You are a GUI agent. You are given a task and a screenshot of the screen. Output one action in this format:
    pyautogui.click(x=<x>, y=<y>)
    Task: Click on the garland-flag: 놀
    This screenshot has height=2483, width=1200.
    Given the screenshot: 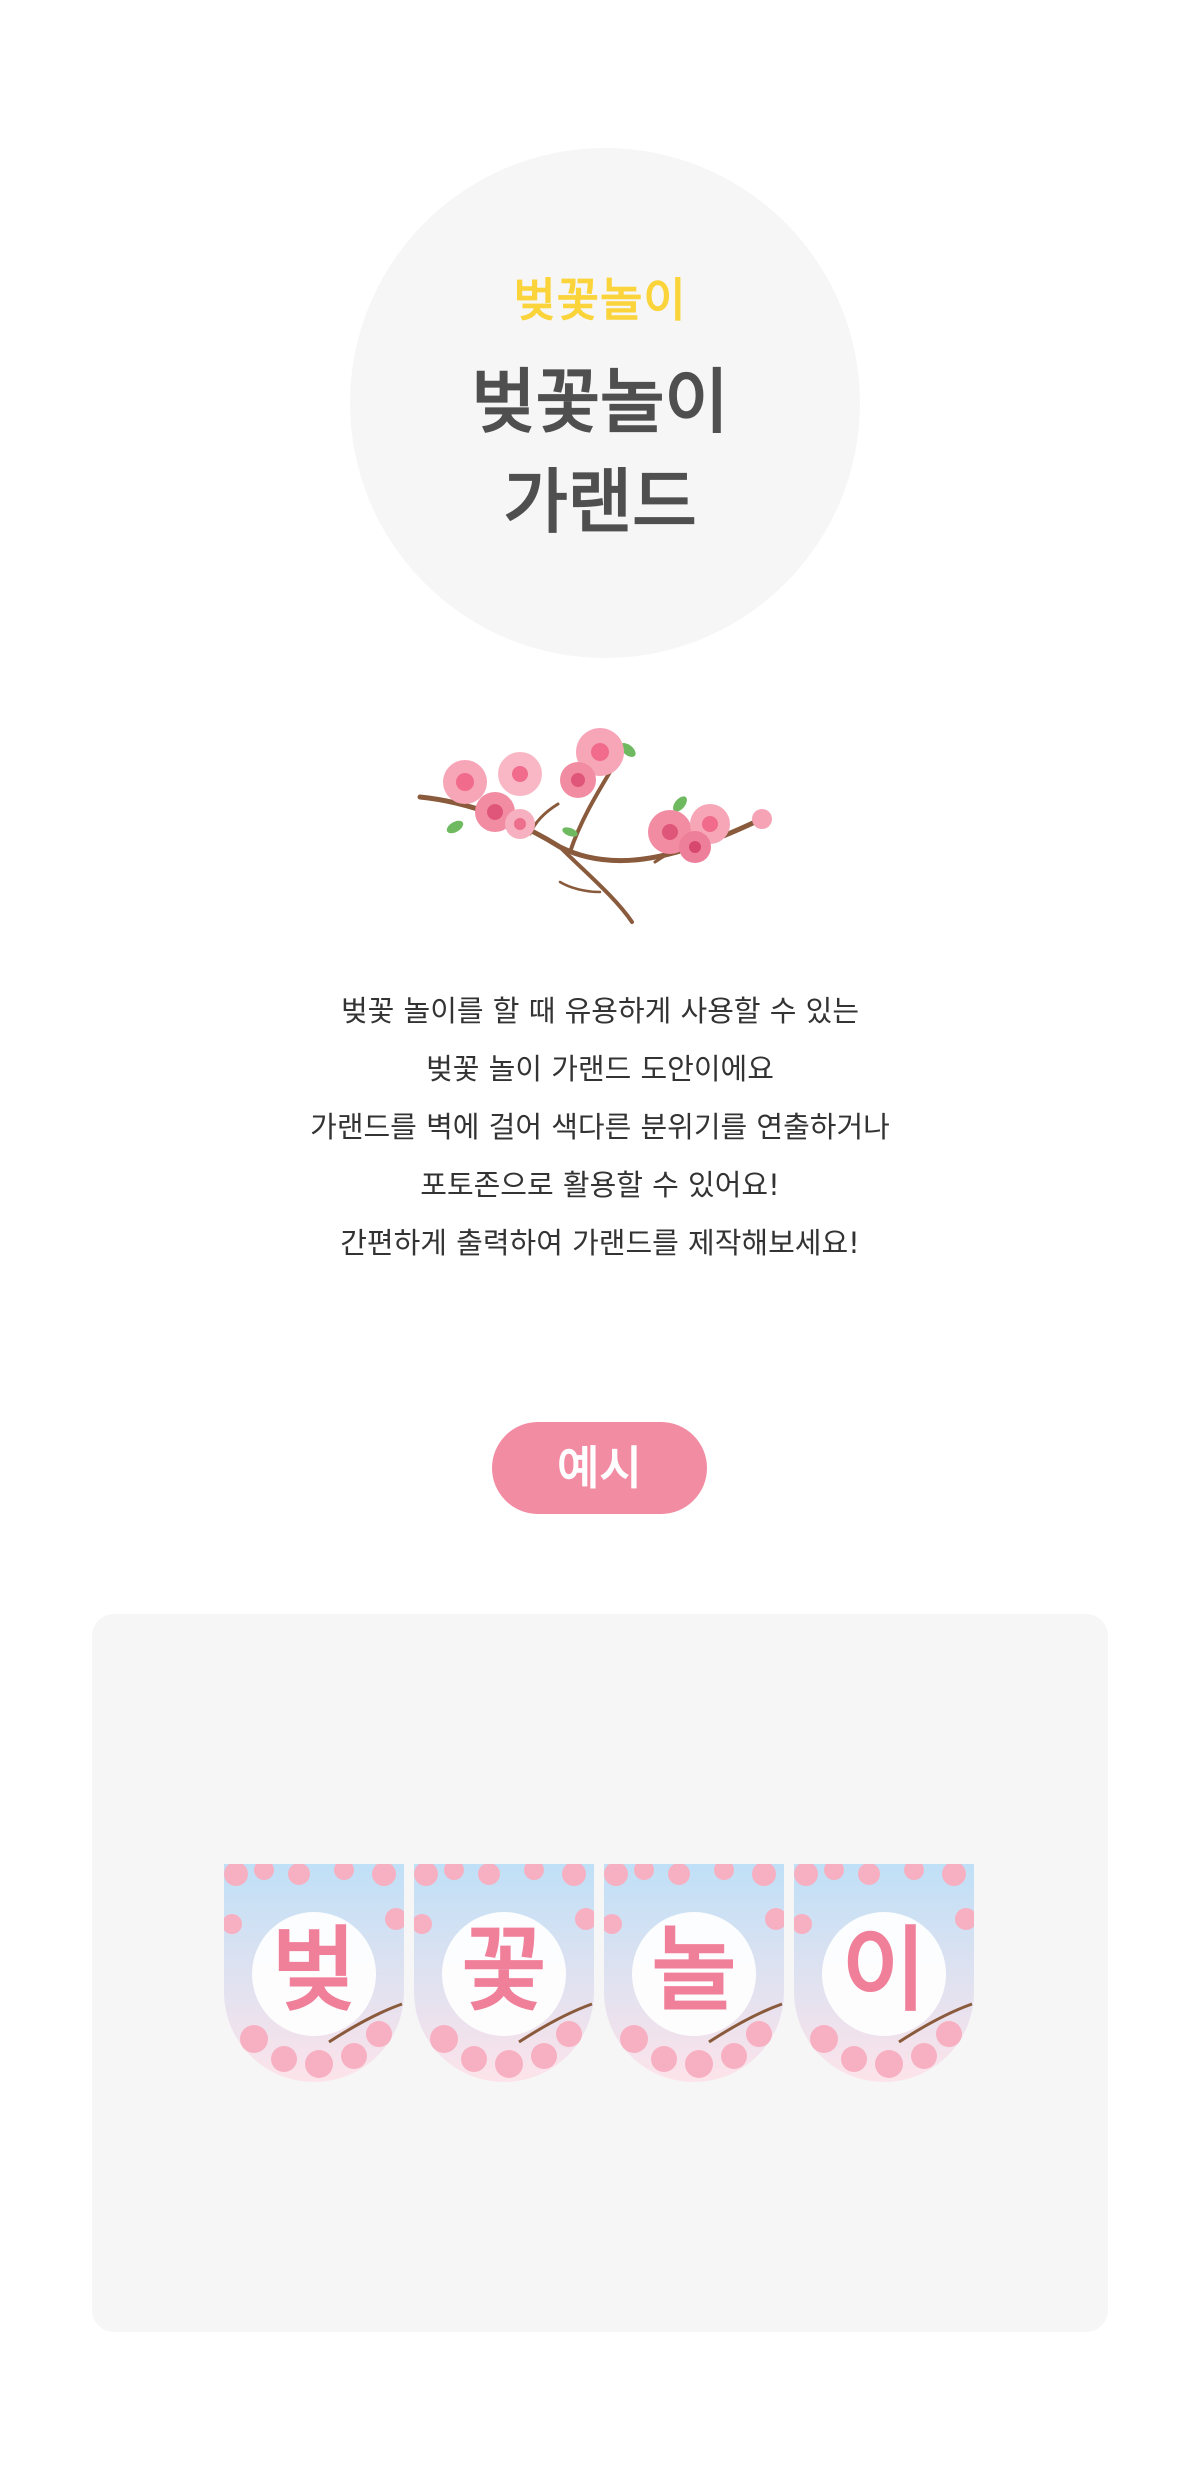 What is the action you would take?
    pyautogui.click(x=694, y=1973)
    